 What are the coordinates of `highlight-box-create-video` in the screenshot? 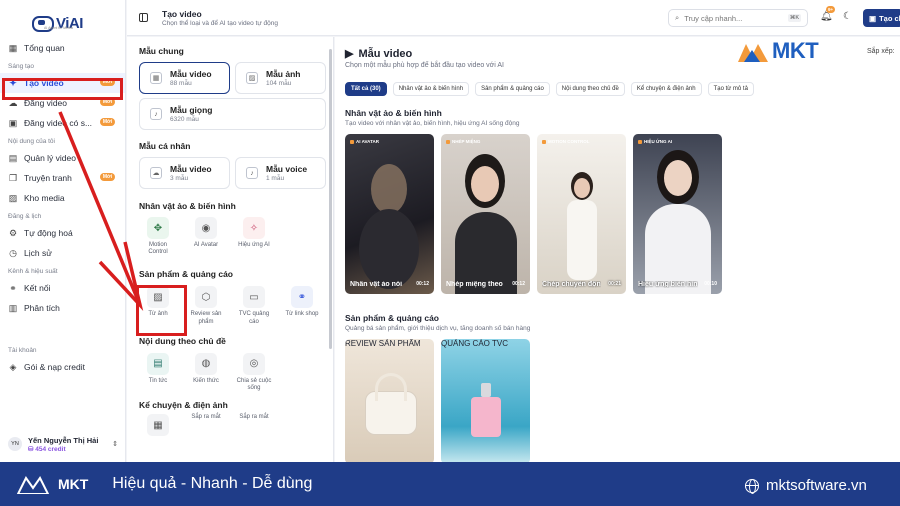 It's located at (62, 89).